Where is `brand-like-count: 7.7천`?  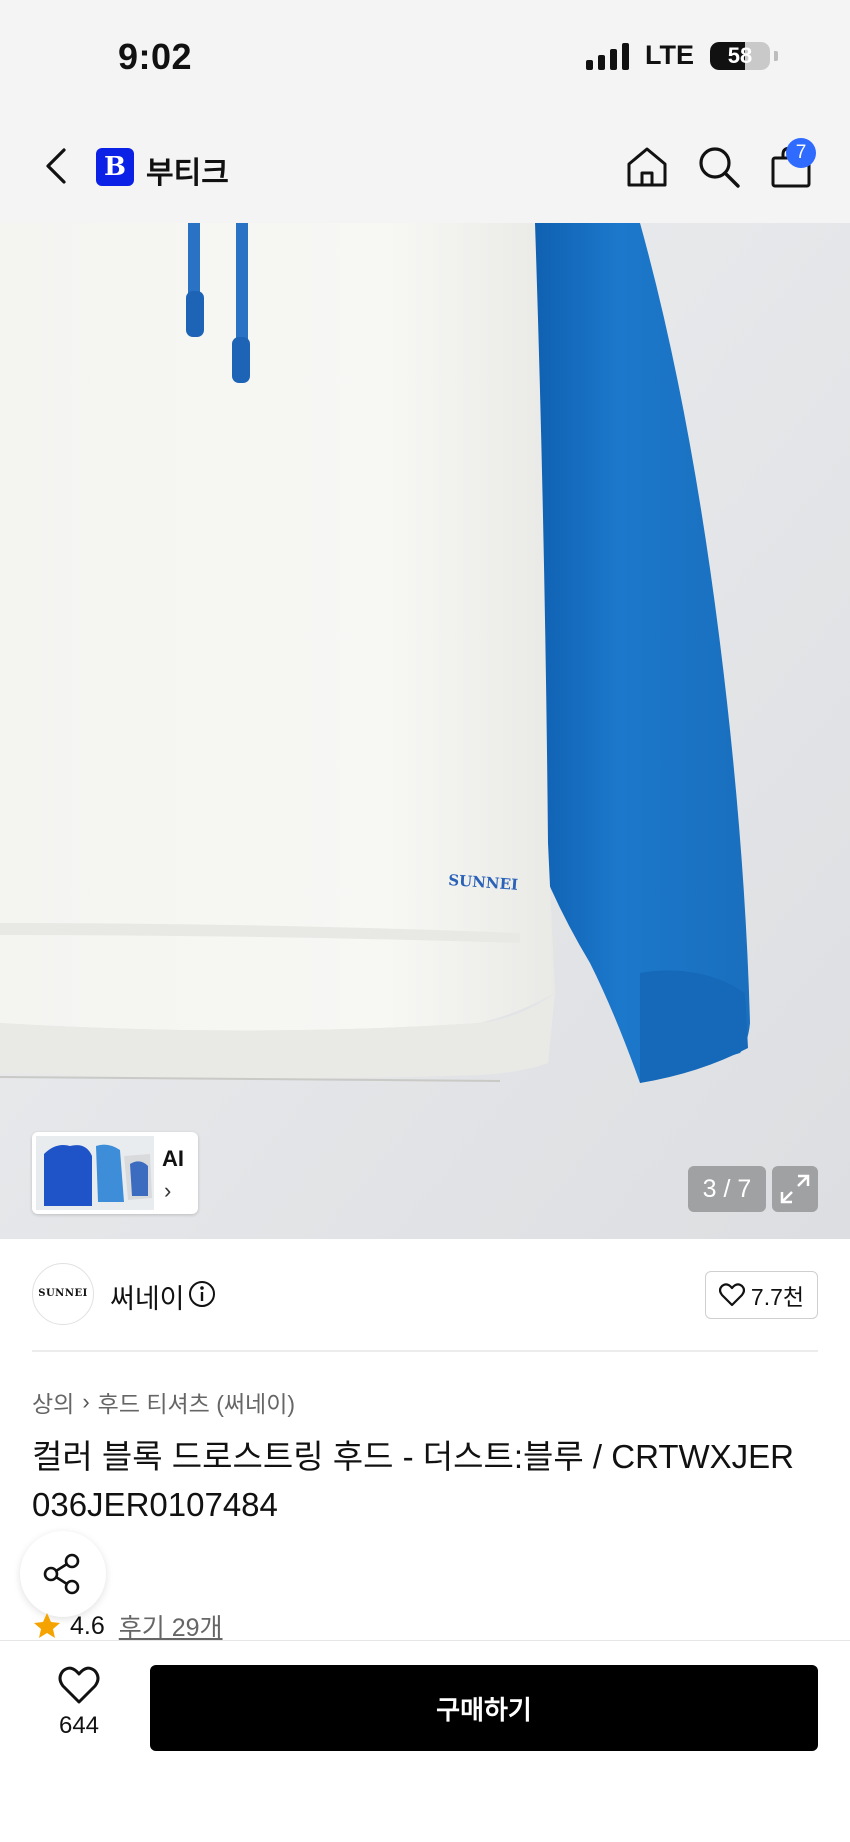
brand-like-count: 7.7천 is located at coordinates (777, 1297).